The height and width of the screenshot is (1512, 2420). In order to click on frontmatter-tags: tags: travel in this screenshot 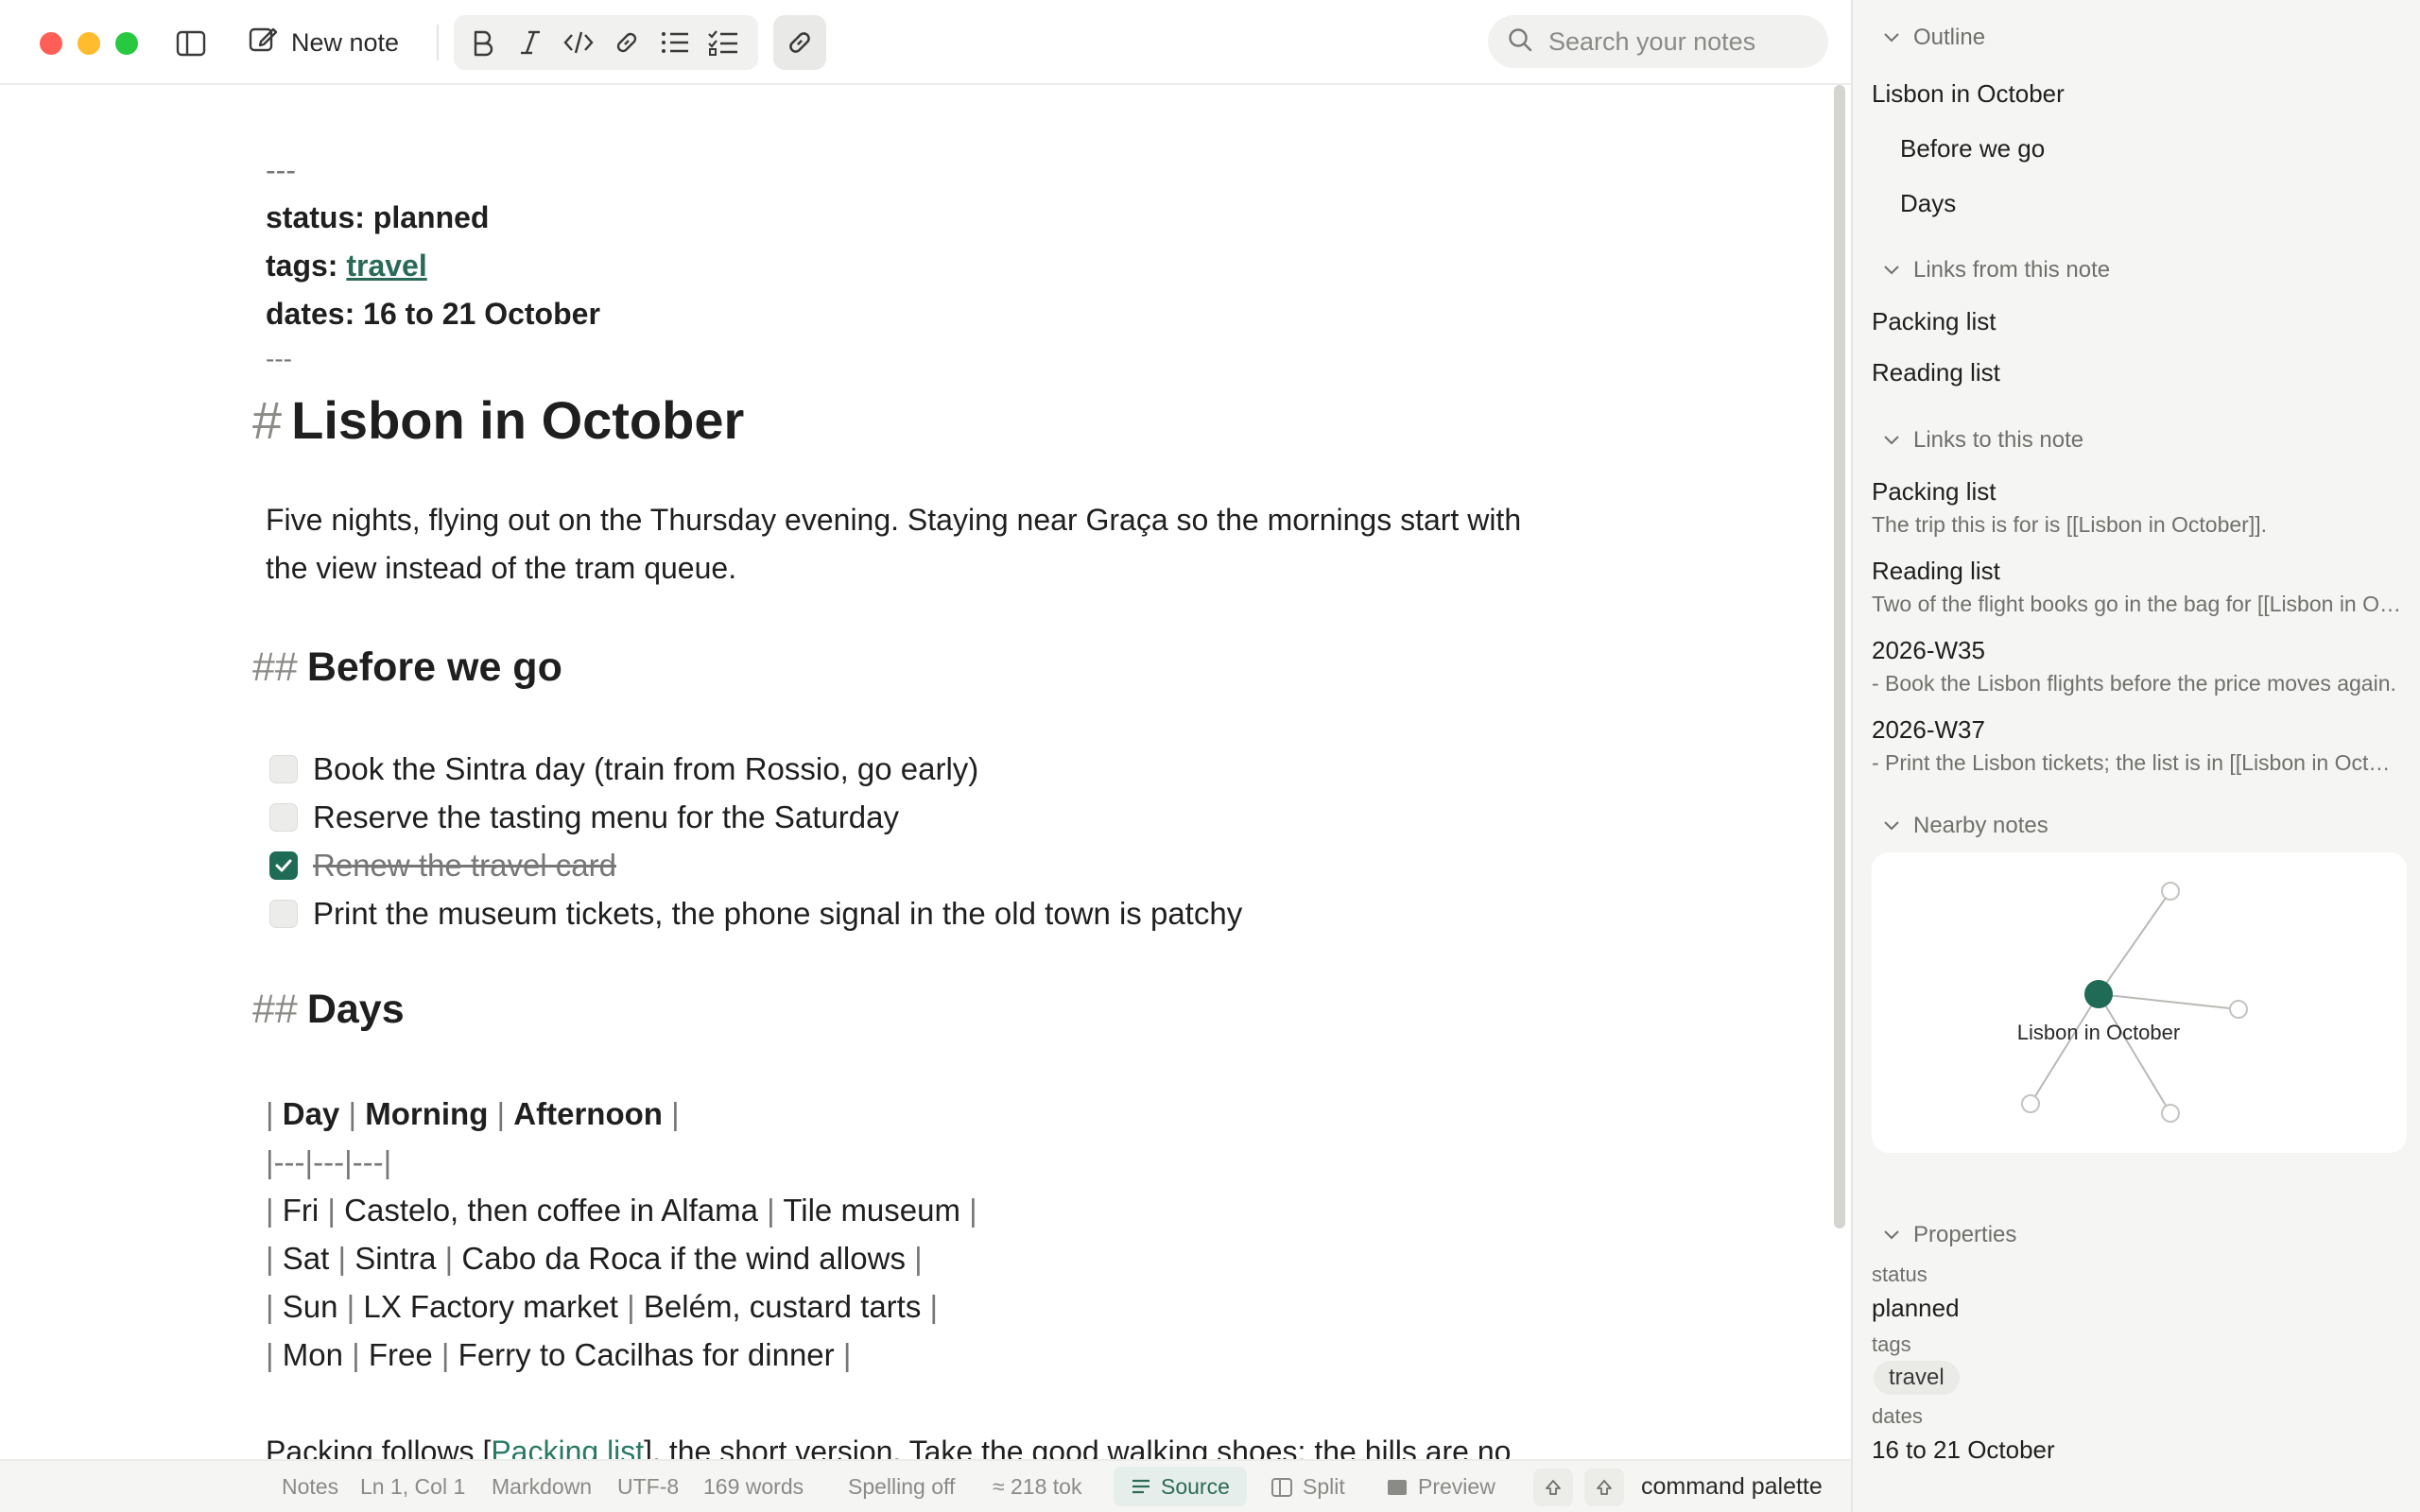, I will do `click(346, 266)`.